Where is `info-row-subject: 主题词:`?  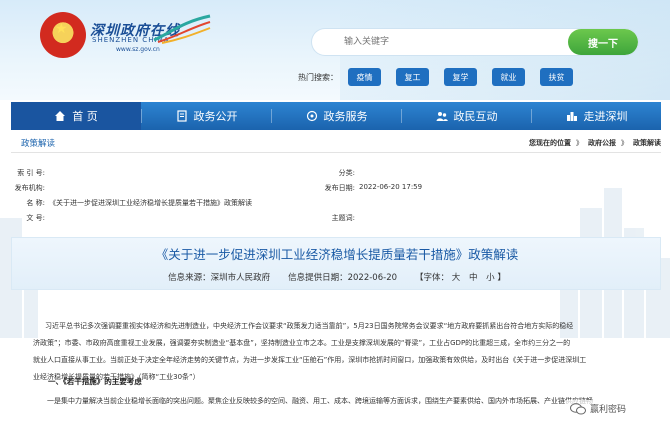
info-row-subject: 主题词: is located at coordinates (340, 218).